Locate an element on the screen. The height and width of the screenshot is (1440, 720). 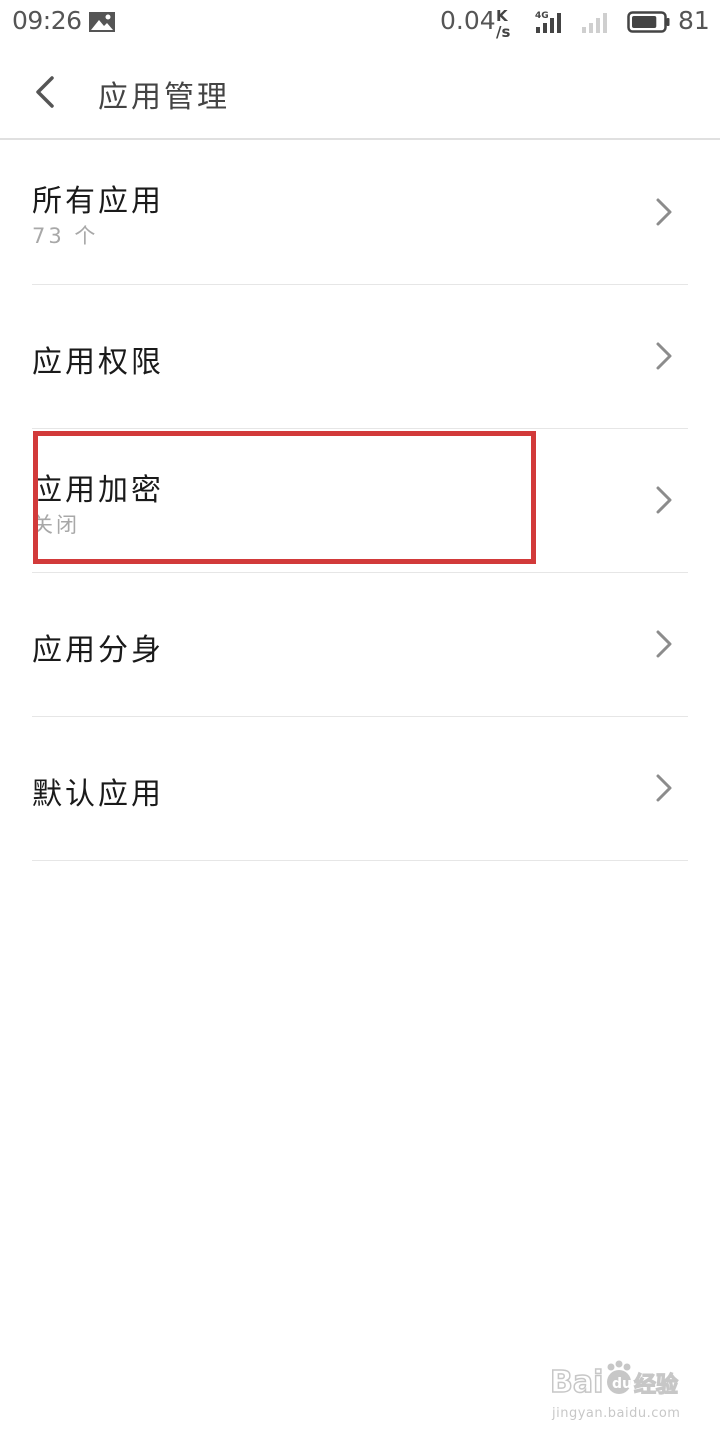
svg-text: Bai is located at coordinates (576, 1382).